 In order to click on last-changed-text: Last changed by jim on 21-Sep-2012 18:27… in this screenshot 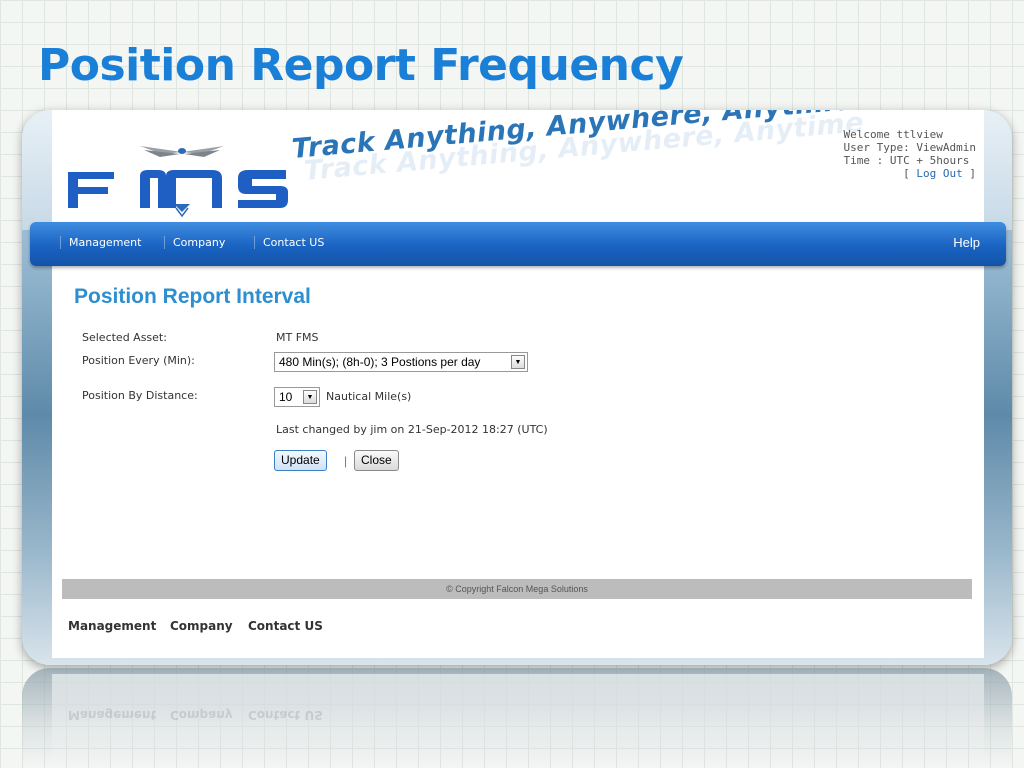, I will do `click(412, 429)`.